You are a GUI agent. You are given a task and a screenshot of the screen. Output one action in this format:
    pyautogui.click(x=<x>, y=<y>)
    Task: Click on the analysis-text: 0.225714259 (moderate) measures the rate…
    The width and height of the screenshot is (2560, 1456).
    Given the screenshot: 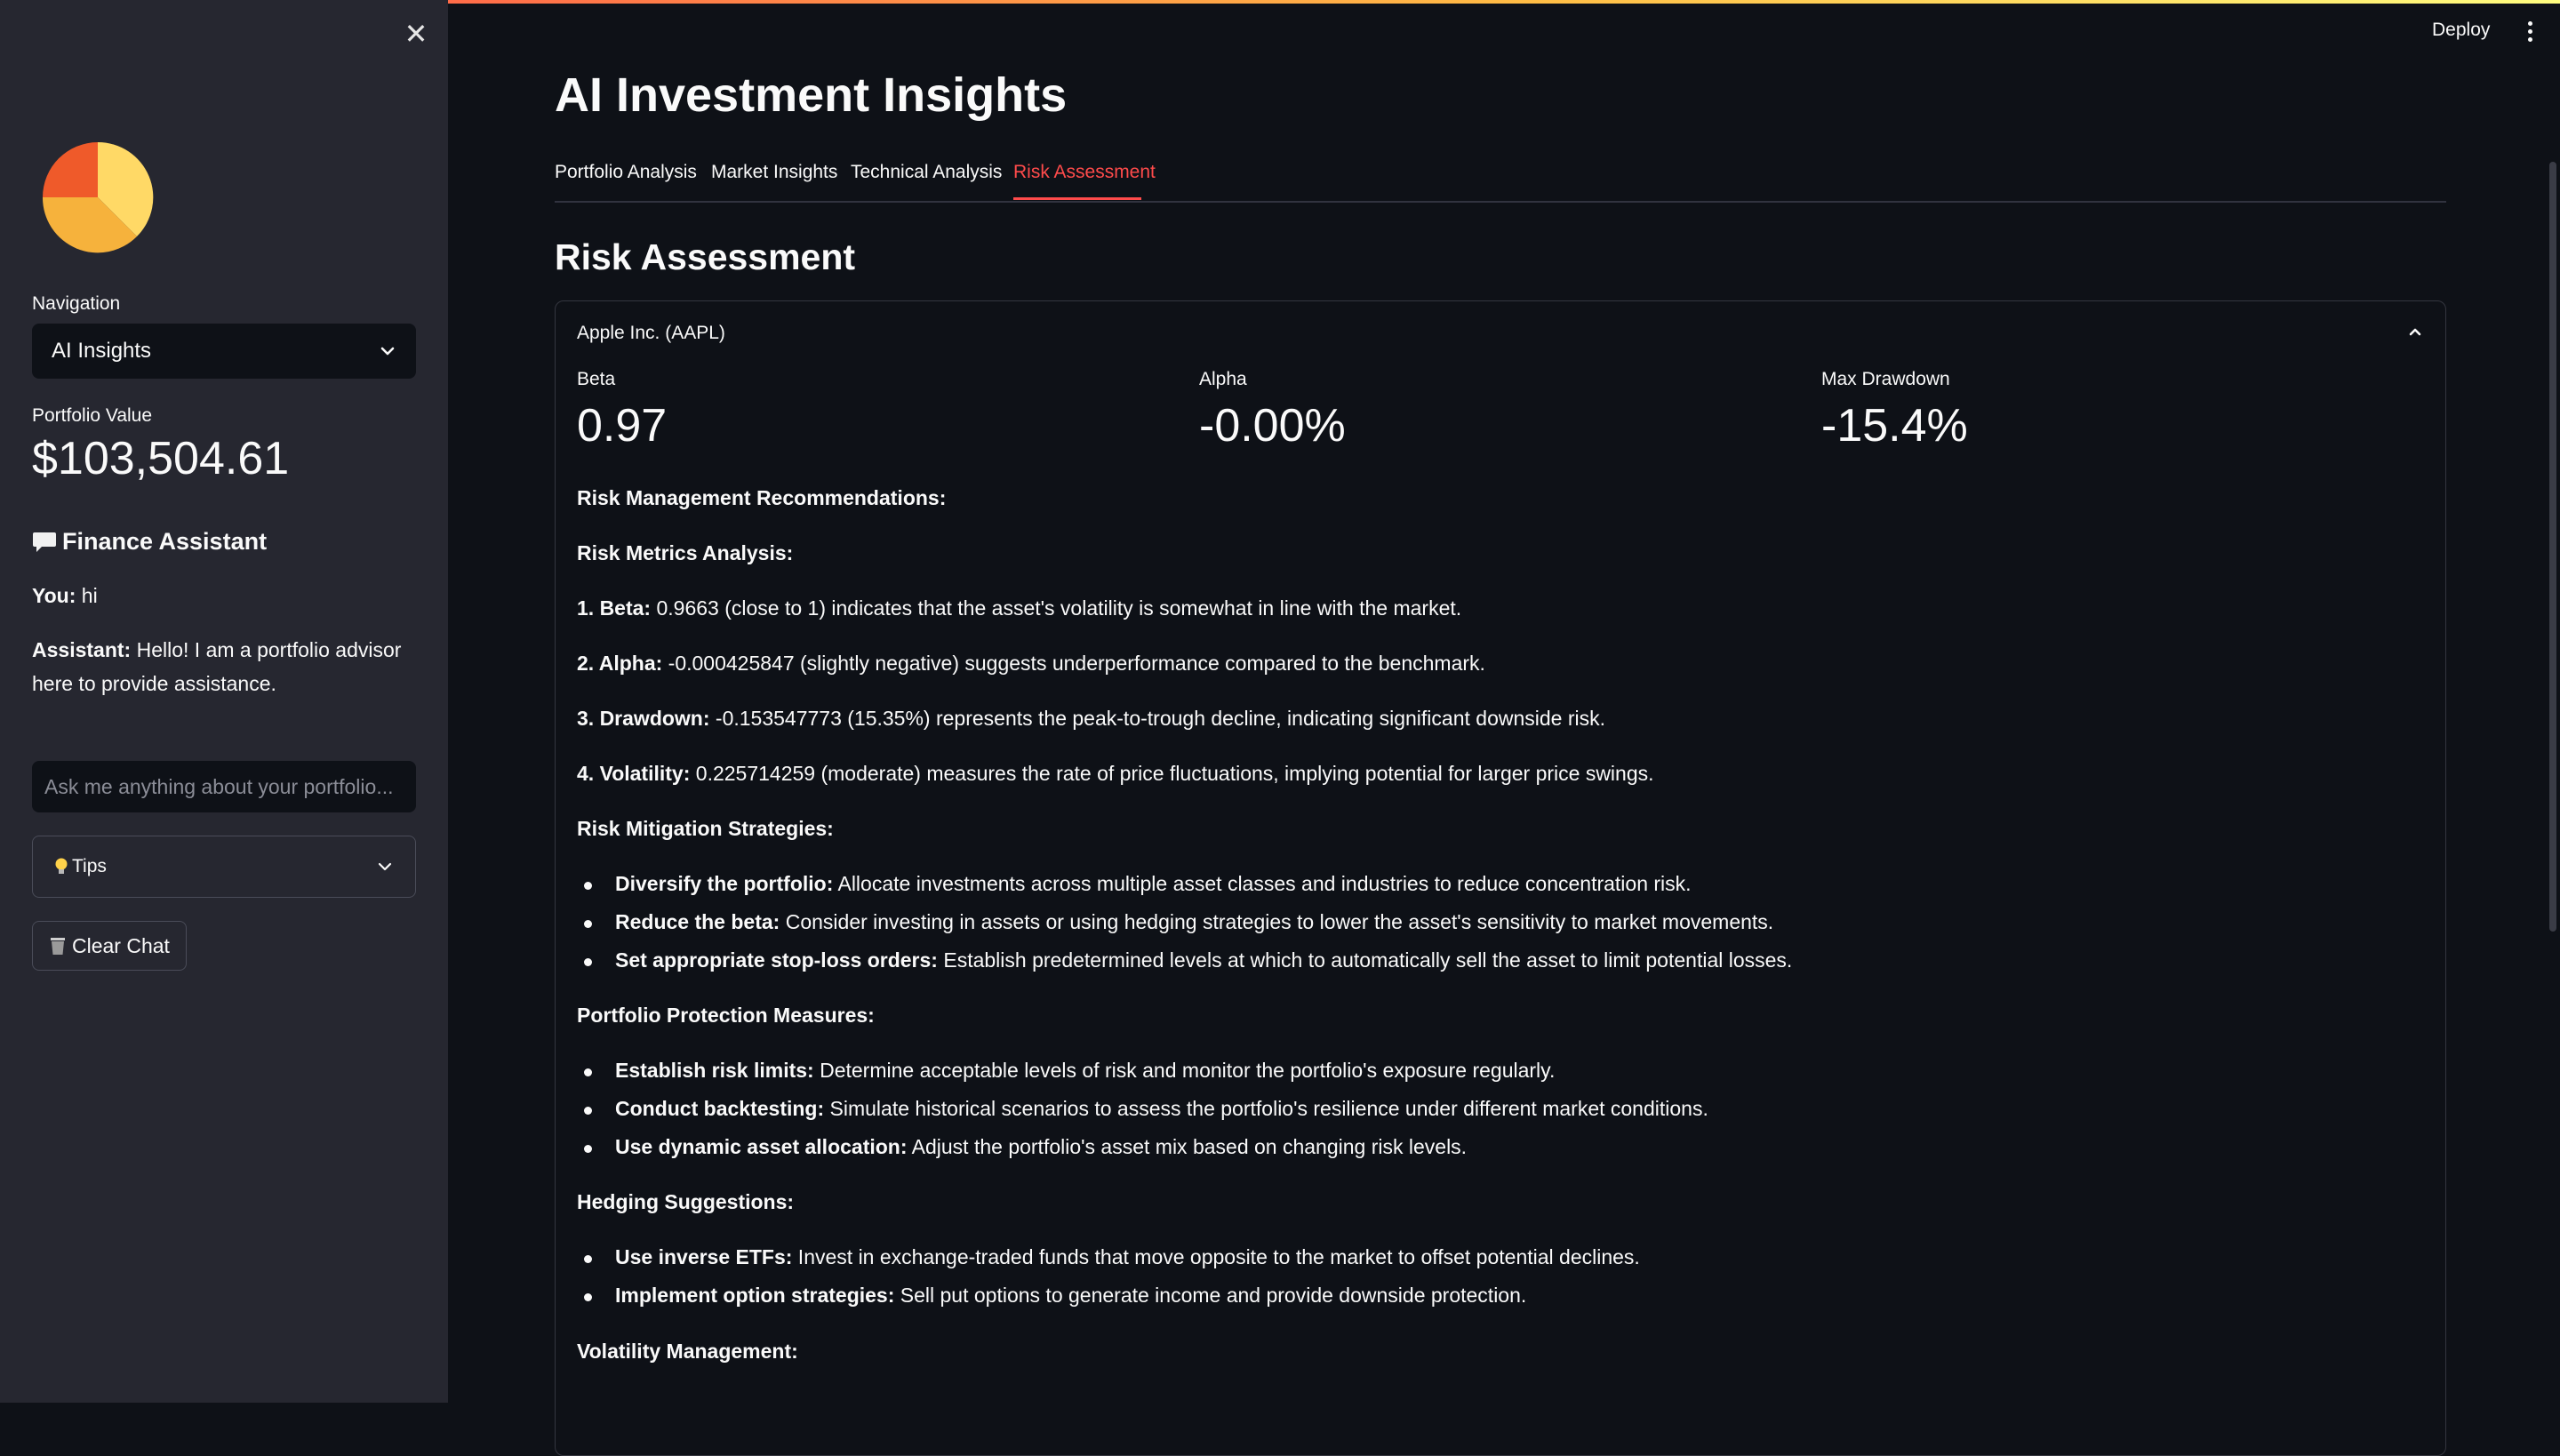 What is the action you would take?
    pyautogui.click(x=1172, y=773)
    